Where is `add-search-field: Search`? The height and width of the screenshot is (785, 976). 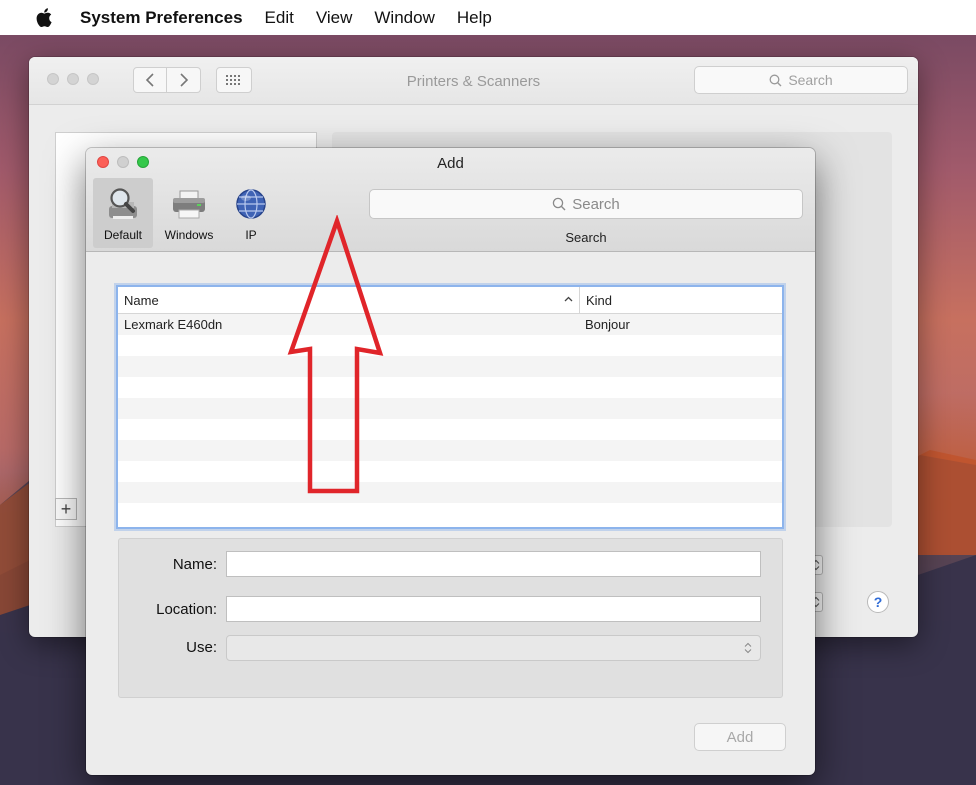
add-search-field: Search is located at coordinates (586, 204).